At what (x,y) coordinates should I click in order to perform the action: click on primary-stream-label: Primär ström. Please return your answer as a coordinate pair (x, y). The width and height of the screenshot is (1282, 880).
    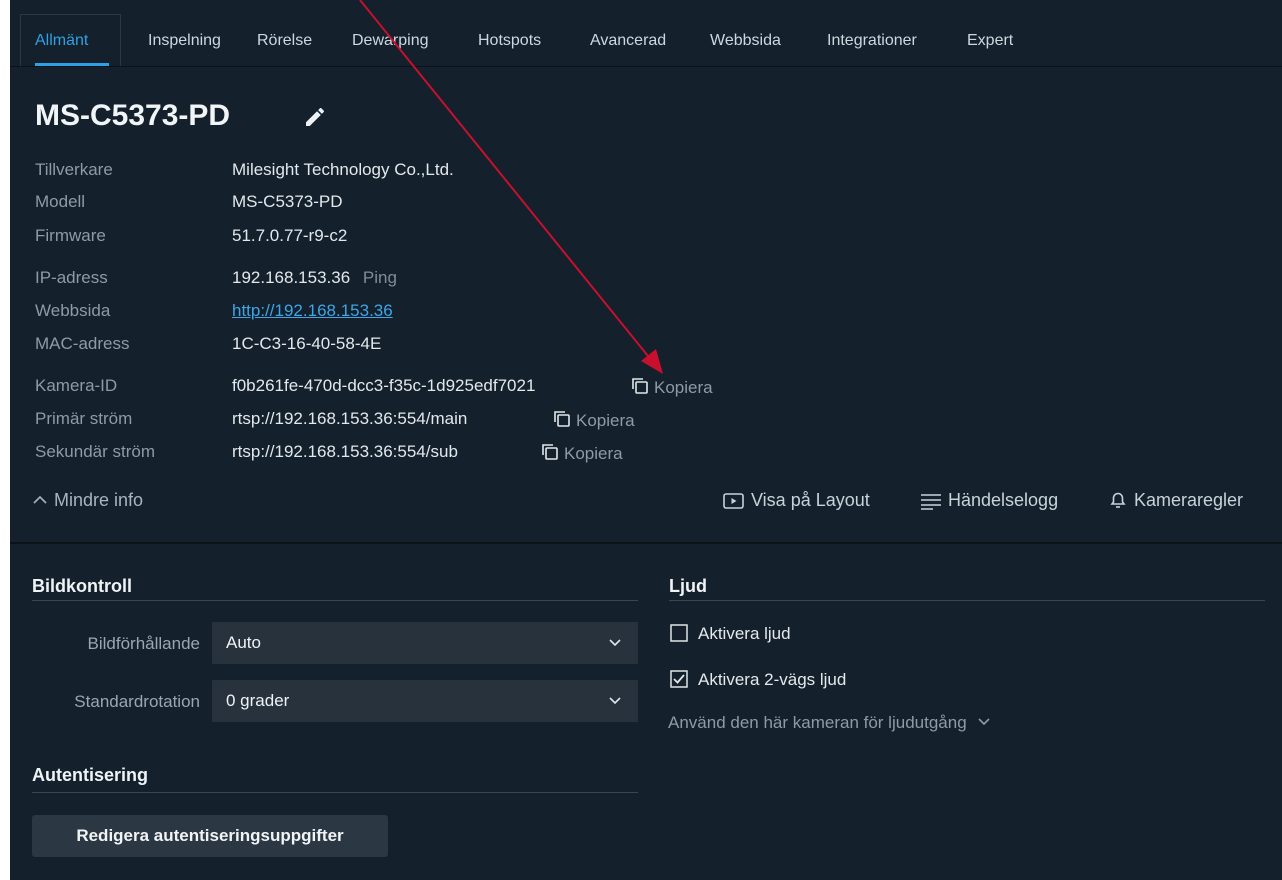
    Looking at the image, I should click on (84, 418).